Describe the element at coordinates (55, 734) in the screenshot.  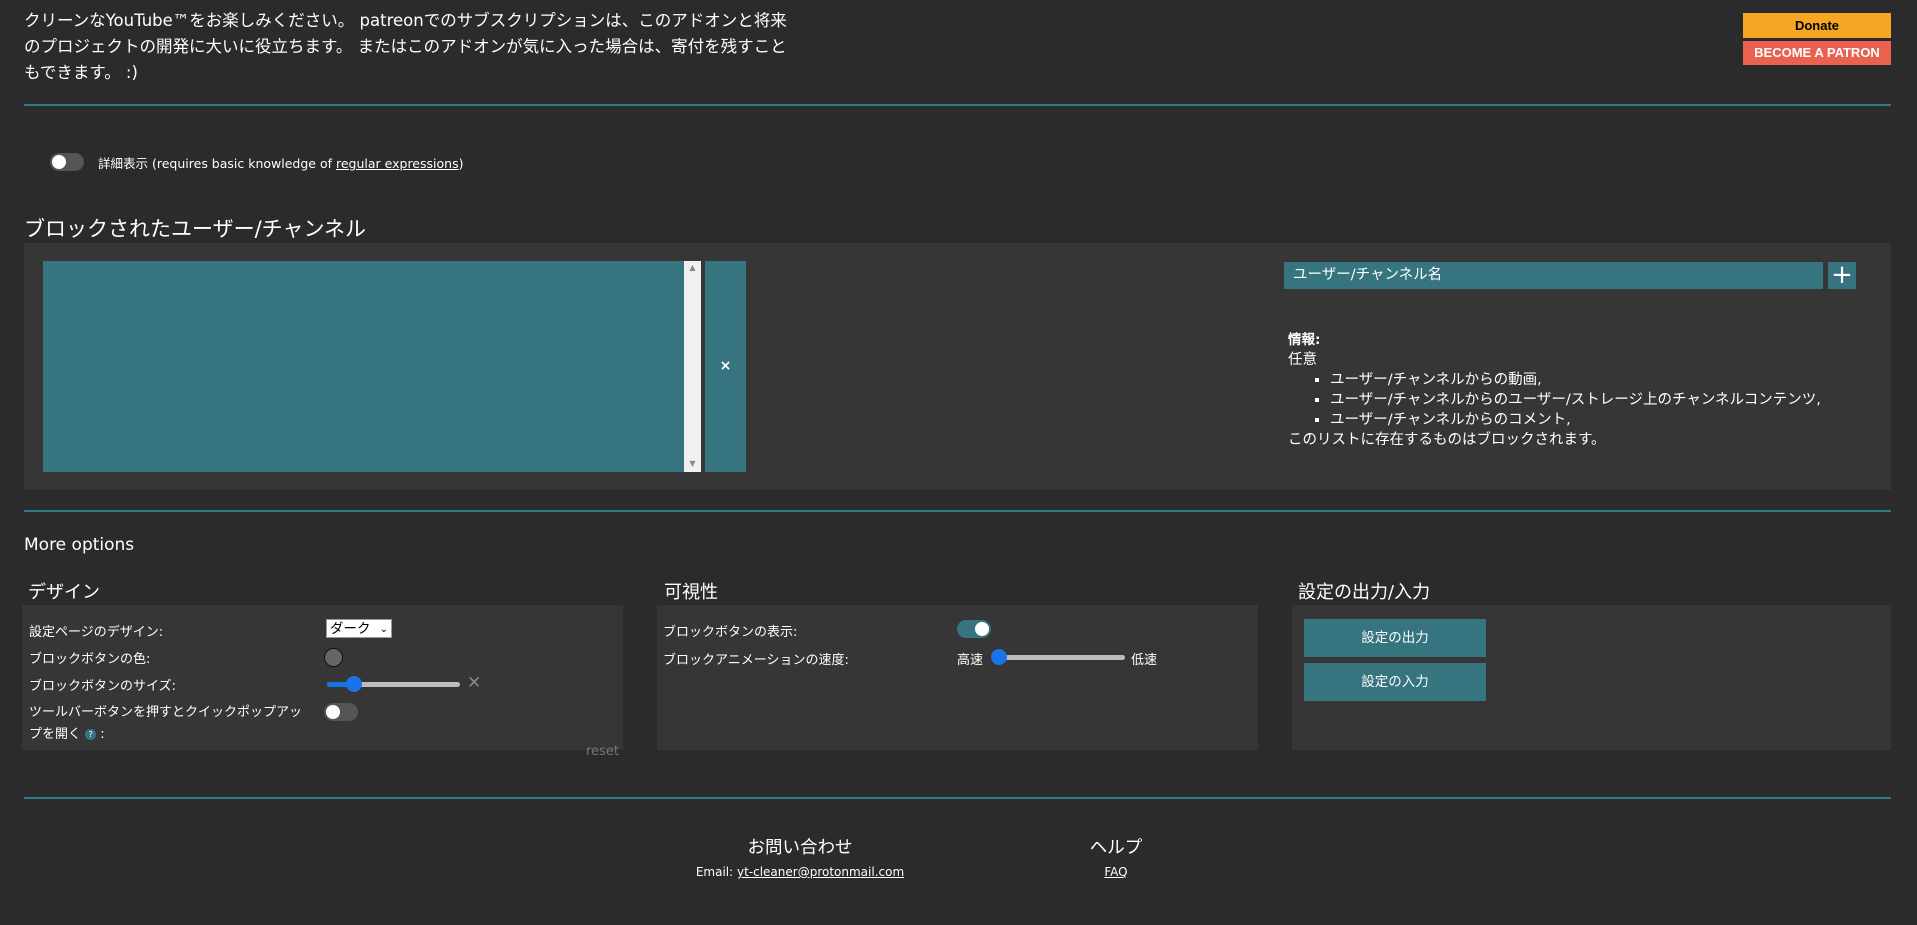
I see `quick-popup-label-line2: プを開く` at that location.